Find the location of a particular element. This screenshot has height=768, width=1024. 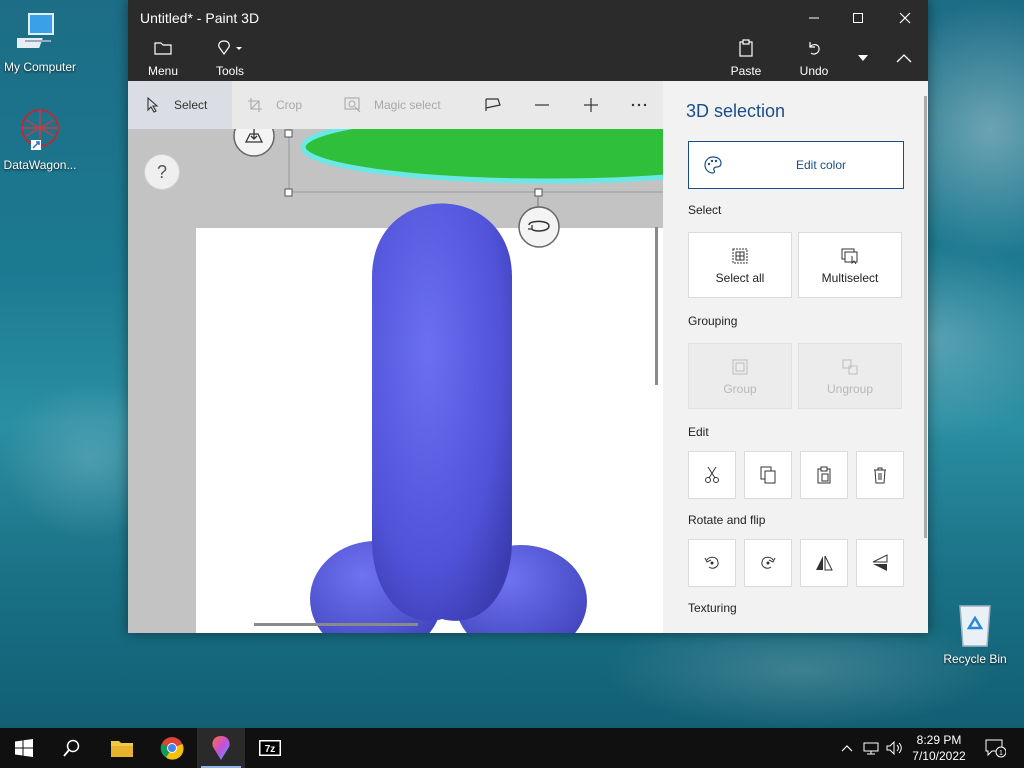

file-explorer-button is located at coordinates (122, 748).